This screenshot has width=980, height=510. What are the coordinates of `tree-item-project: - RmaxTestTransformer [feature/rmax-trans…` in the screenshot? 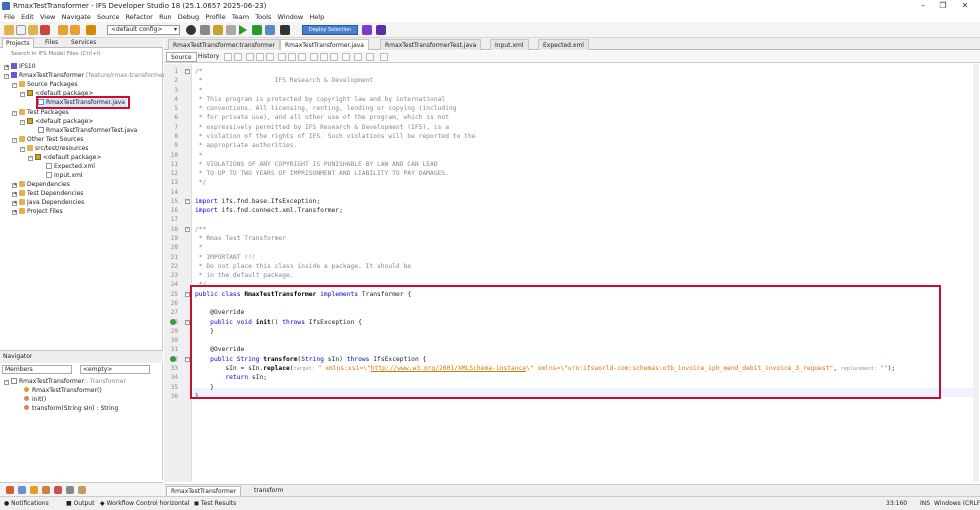 It's located at (88, 75).